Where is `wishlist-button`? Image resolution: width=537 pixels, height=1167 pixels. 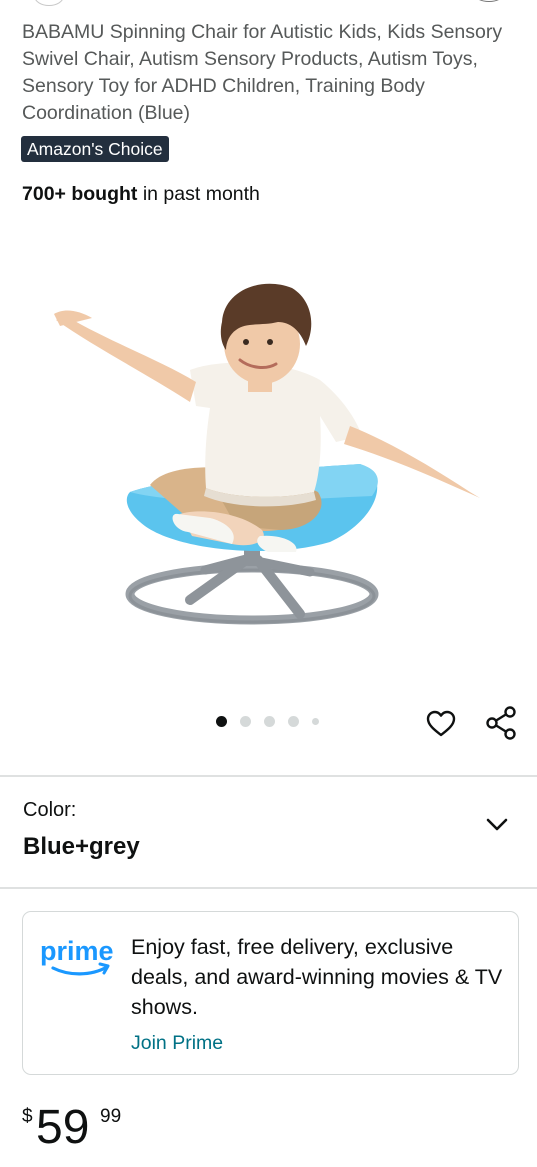 wishlist-button is located at coordinates (441, 724).